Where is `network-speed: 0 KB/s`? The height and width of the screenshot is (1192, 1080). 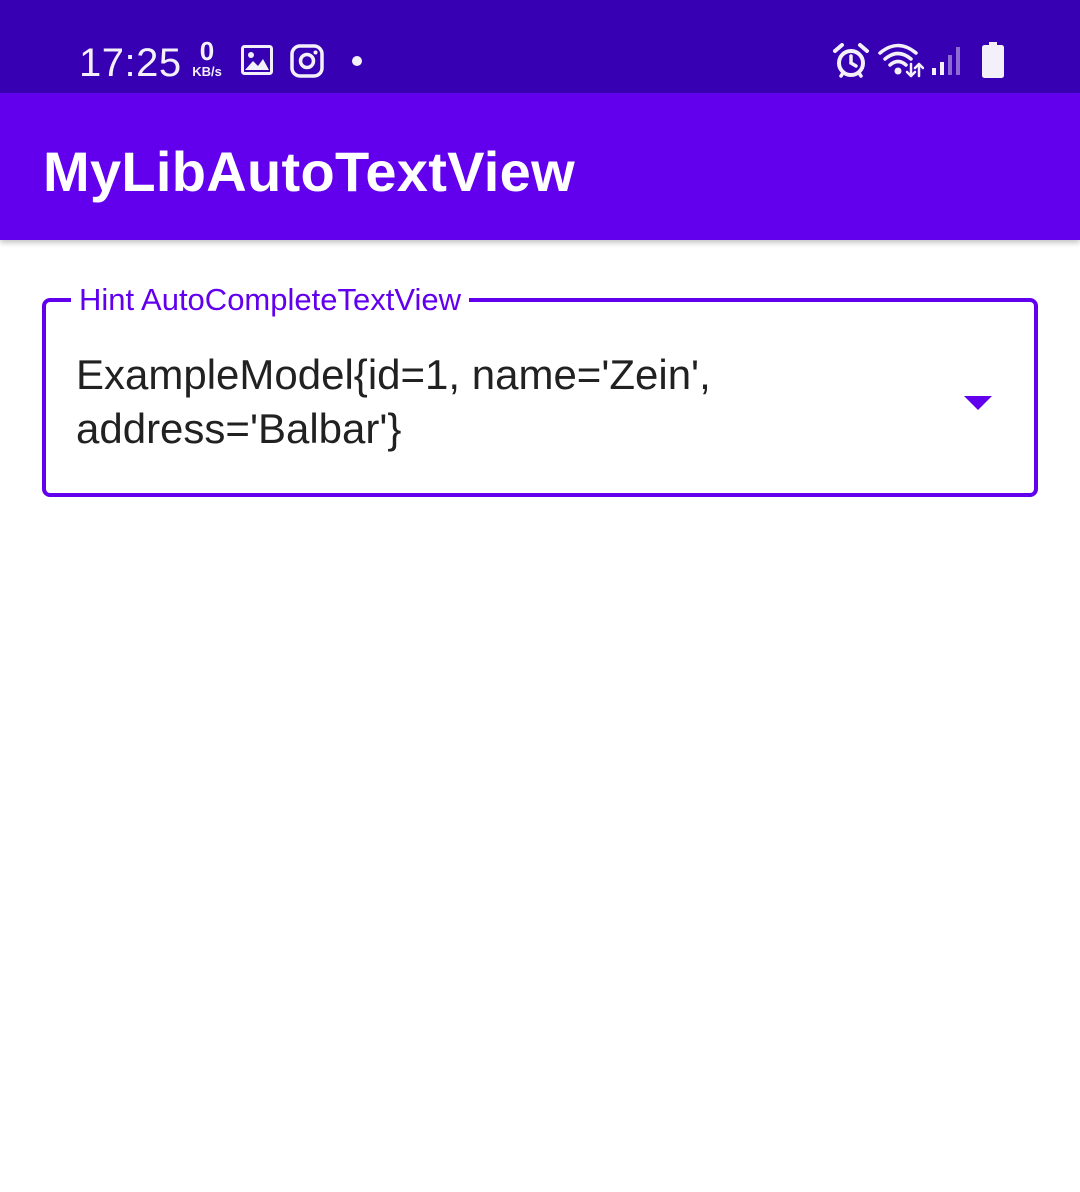
network-speed: 0 KB/s is located at coordinates (207, 60).